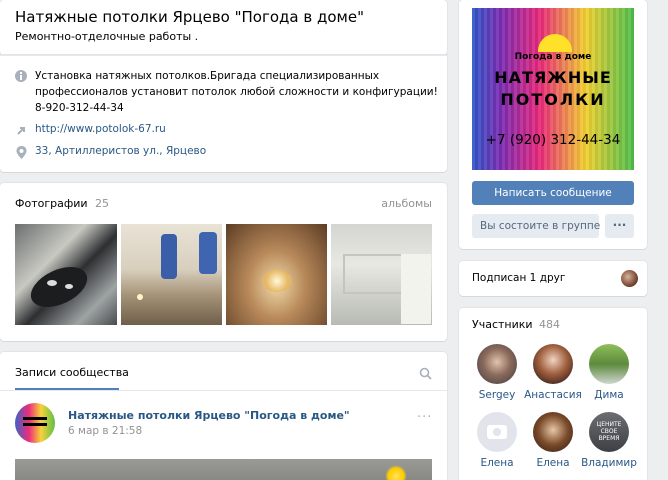 The height and width of the screenshot is (480, 668). What do you see at coordinates (406, 203) in the screenshot?
I see `albums-link: альбомы` at bounding box center [406, 203].